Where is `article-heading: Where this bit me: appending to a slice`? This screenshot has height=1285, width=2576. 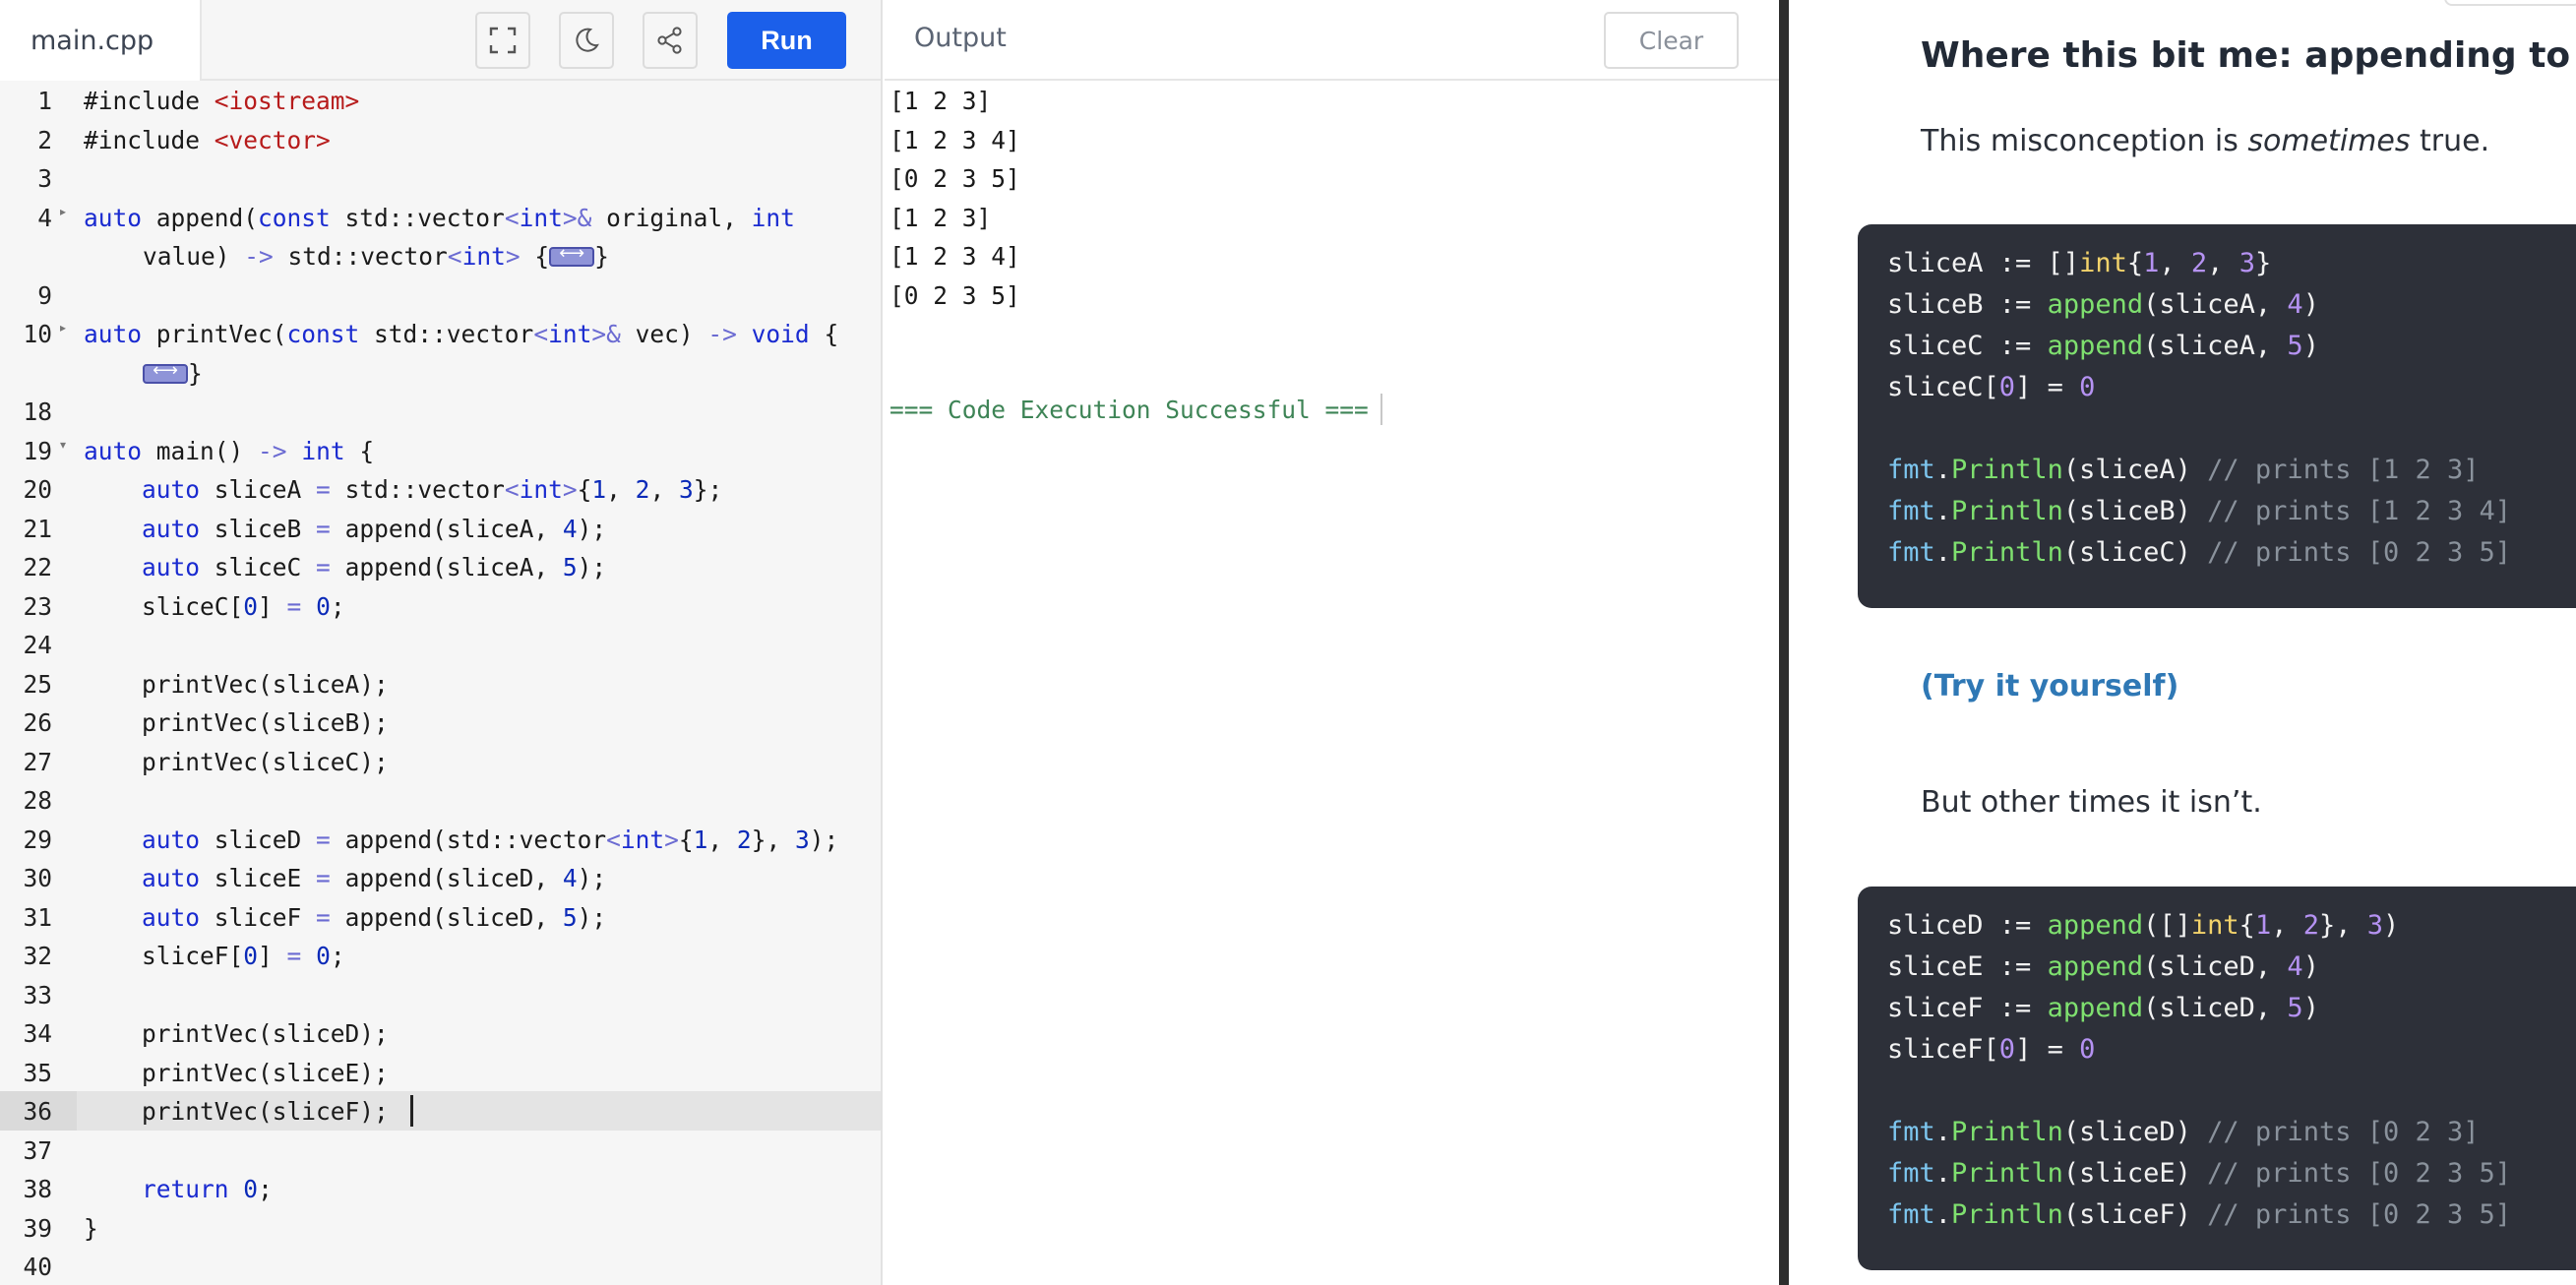 article-heading: Where this bit me: appending to a slice is located at coordinates (2248, 55).